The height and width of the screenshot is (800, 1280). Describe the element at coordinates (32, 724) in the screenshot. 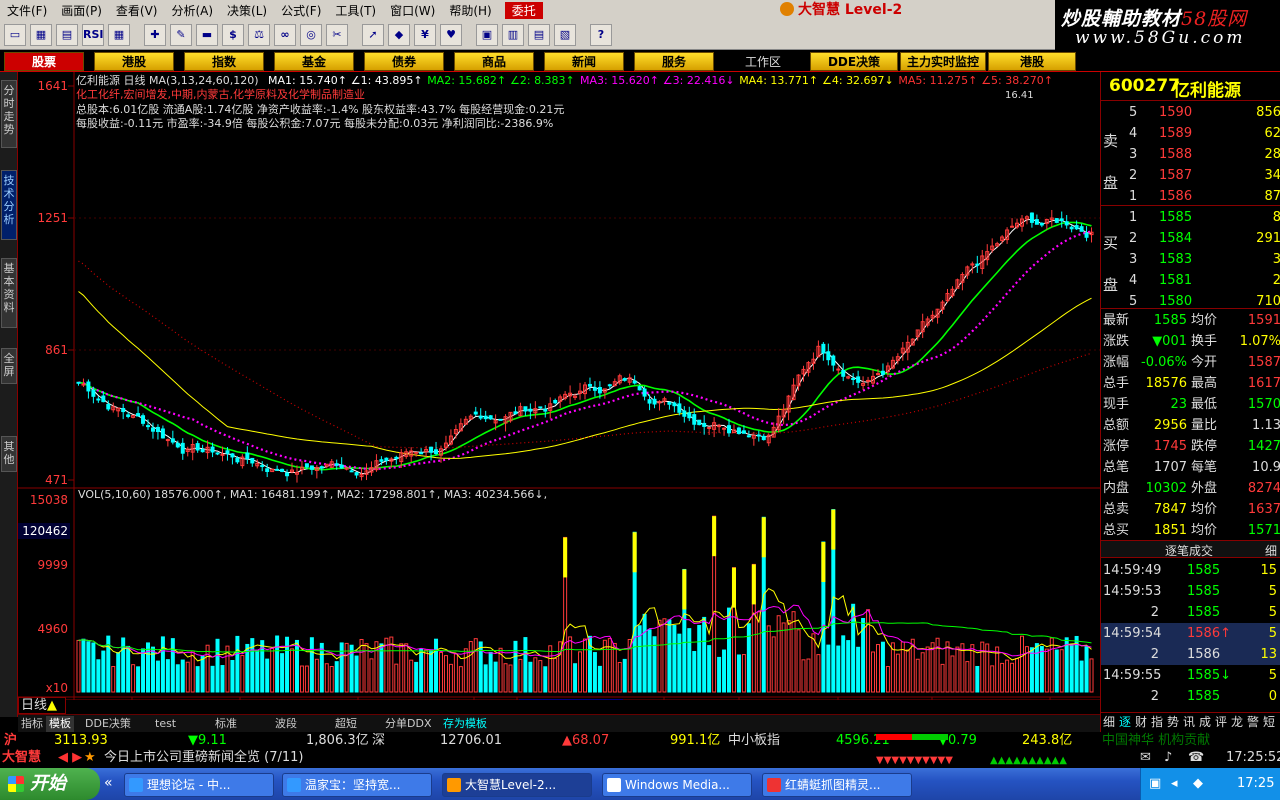

I see `tab-indicator: 指标` at that location.